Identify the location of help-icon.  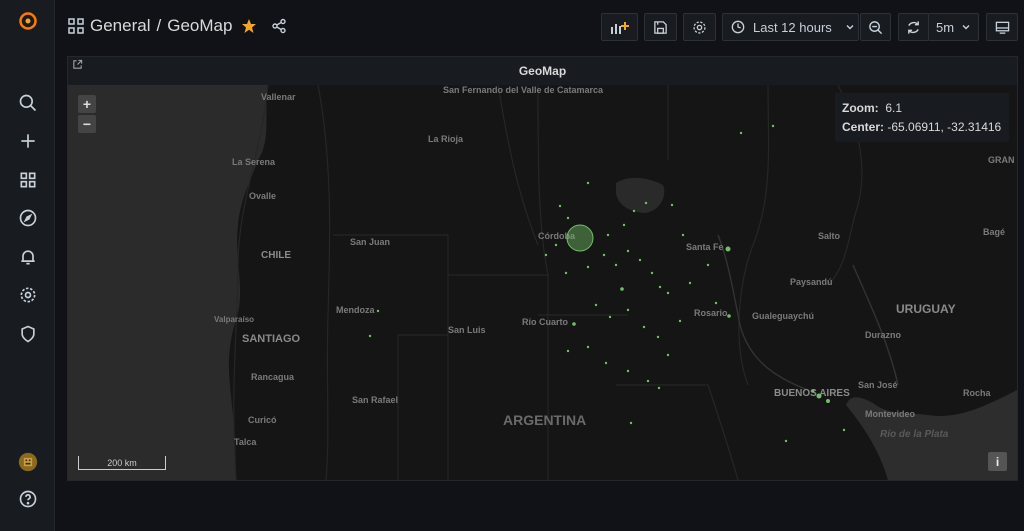
(28, 499).